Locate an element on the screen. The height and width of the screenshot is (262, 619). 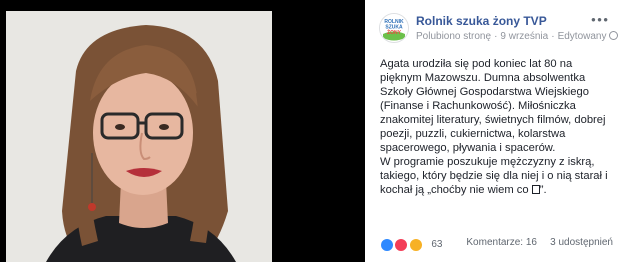
haha-icon is located at coordinates (415, 244).